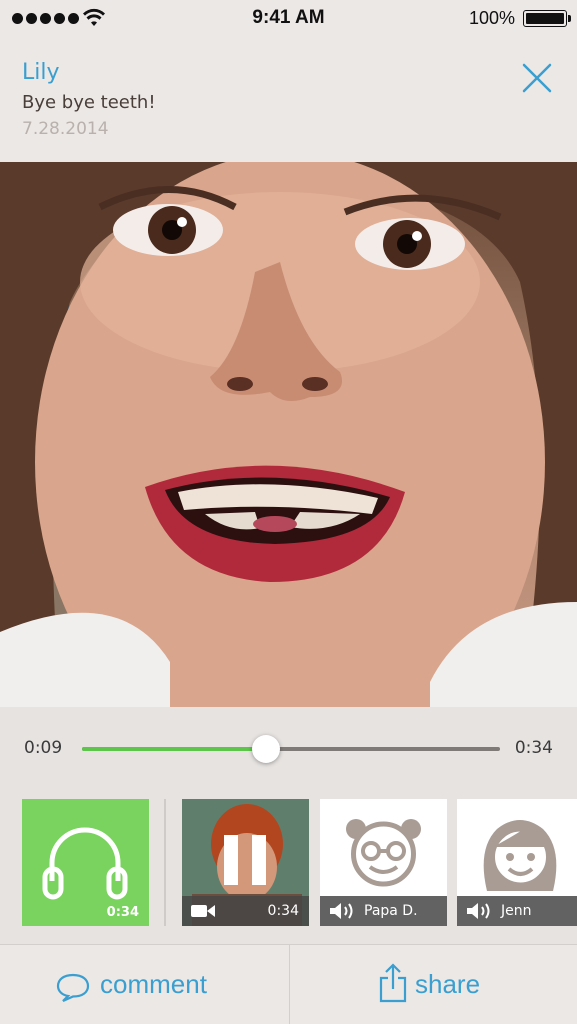  I want to click on progress-fill, so click(174, 749).